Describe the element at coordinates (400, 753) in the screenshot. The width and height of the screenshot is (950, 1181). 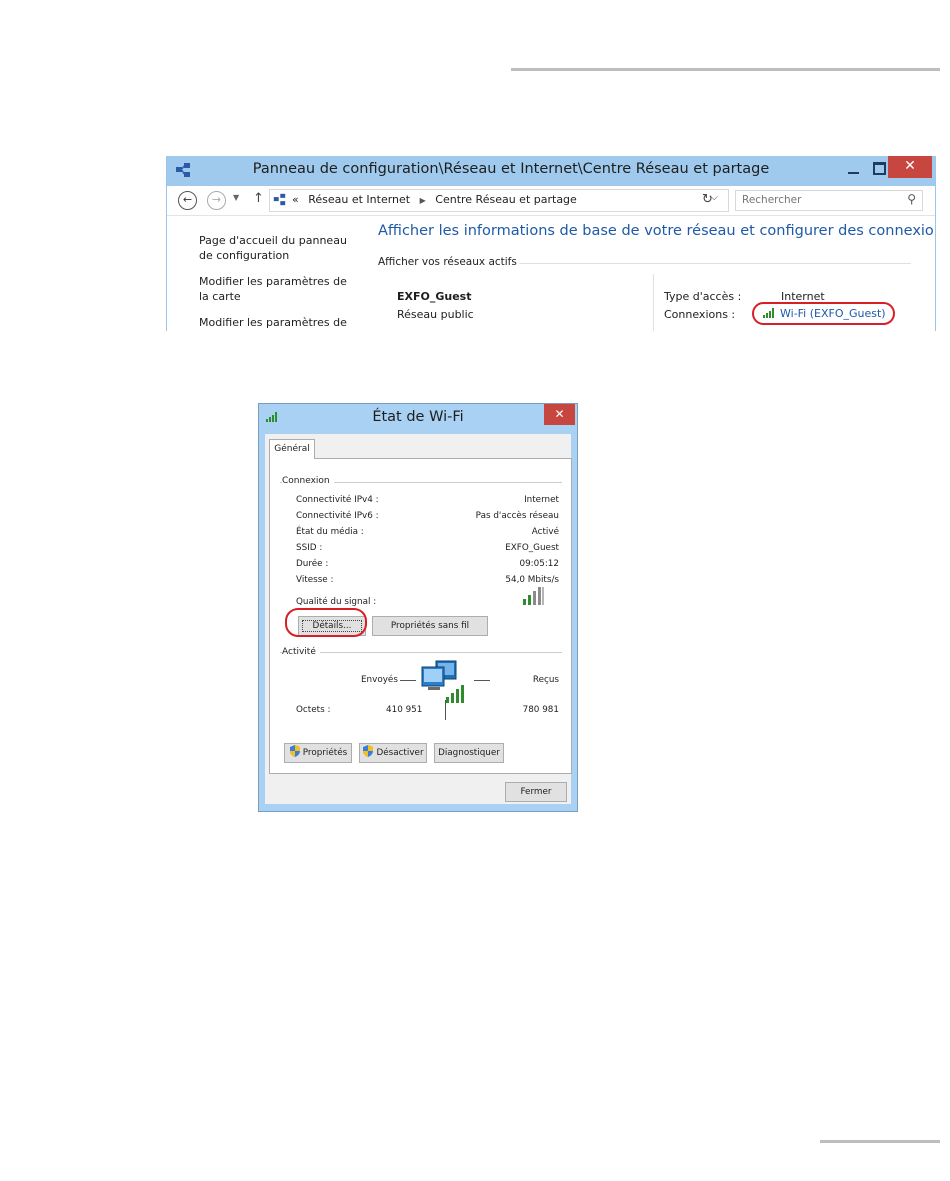
I see `disable-button-label: Désactiver` at that location.